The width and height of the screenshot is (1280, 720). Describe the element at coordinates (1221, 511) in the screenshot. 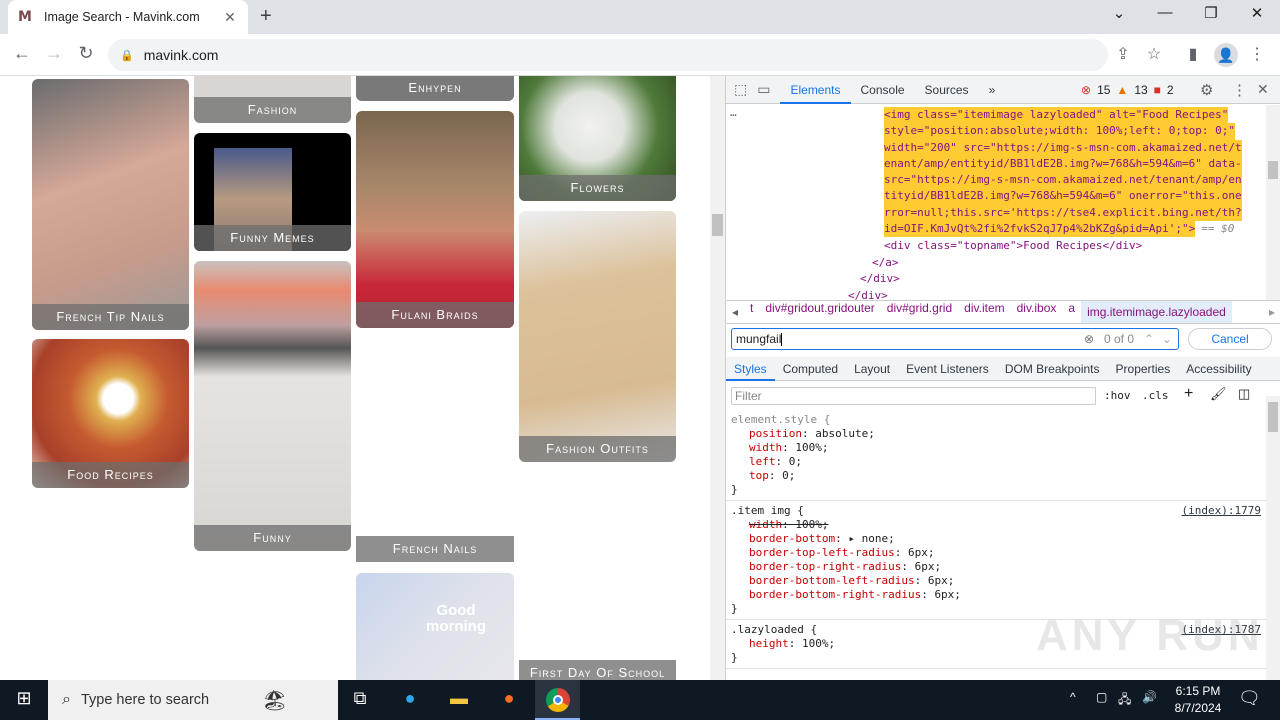

I see `rule-source-link: (index):1779` at that location.